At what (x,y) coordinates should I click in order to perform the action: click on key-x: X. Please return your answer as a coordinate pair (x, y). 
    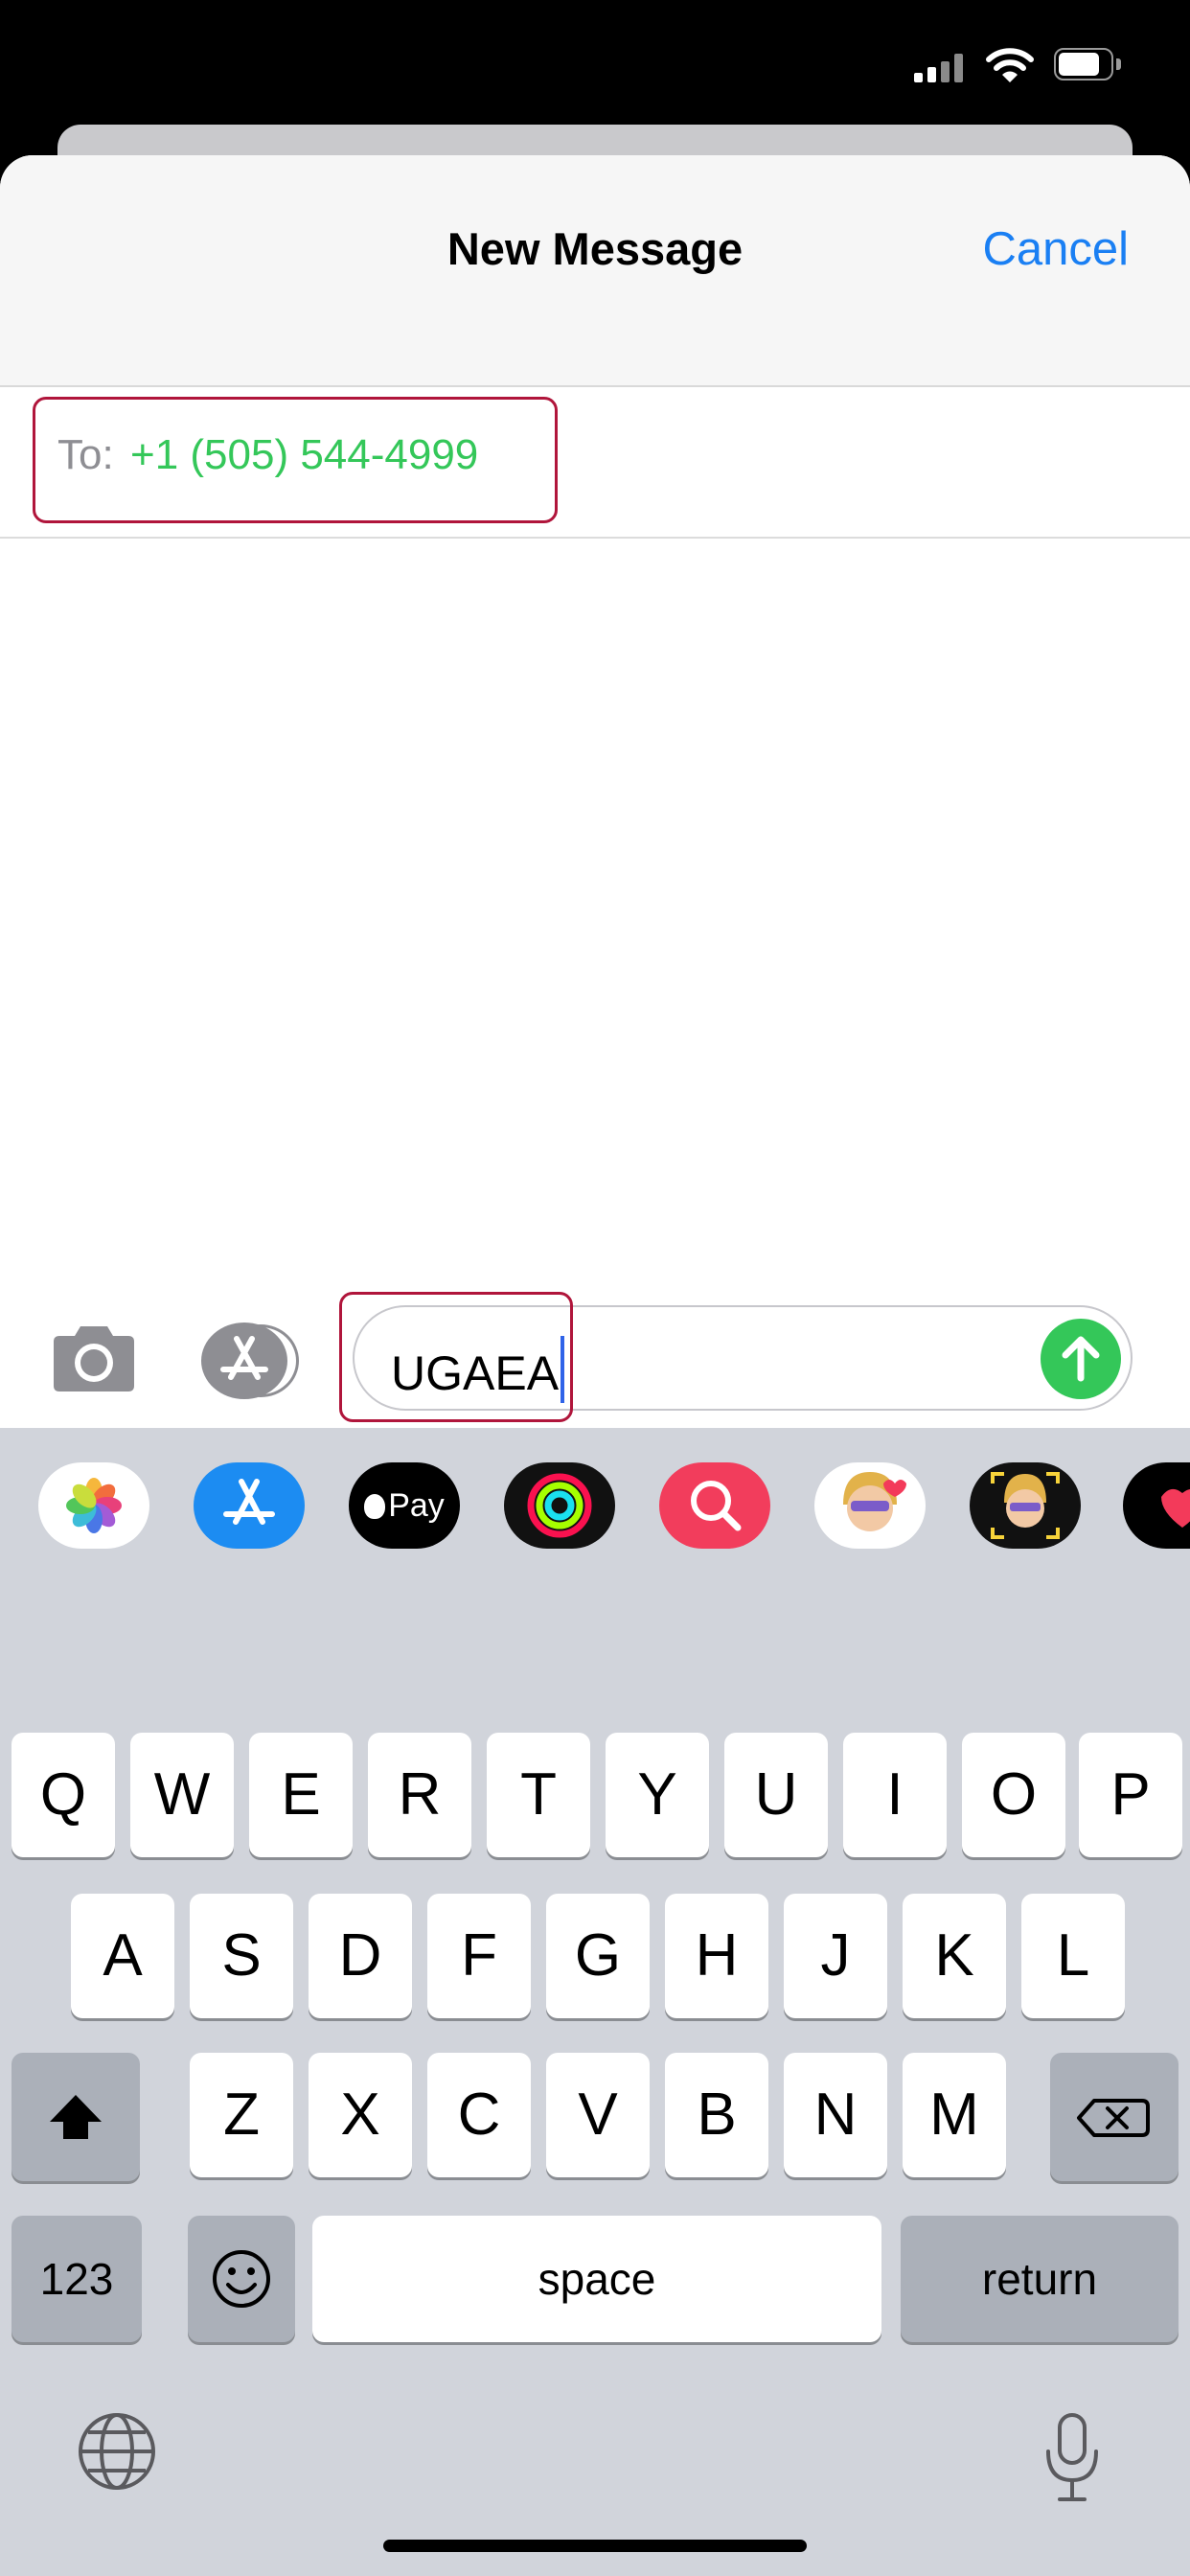
    Looking at the image, I should click on (360, 2115).